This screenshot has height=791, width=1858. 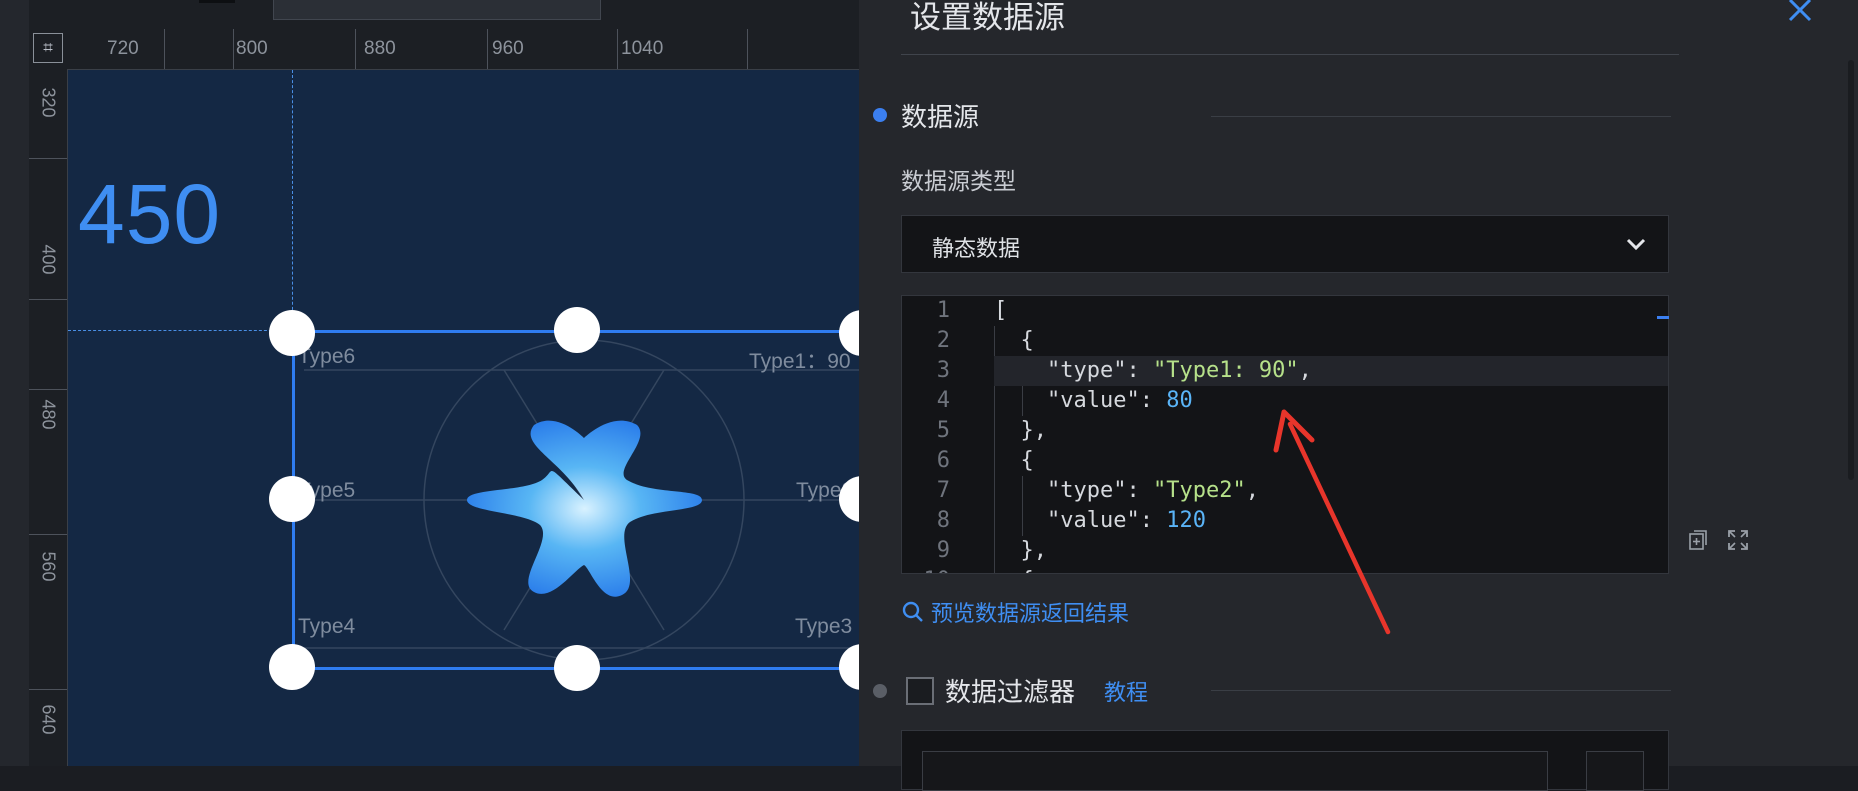 I want to click on line-number: 8, so click(x=943, y=520).